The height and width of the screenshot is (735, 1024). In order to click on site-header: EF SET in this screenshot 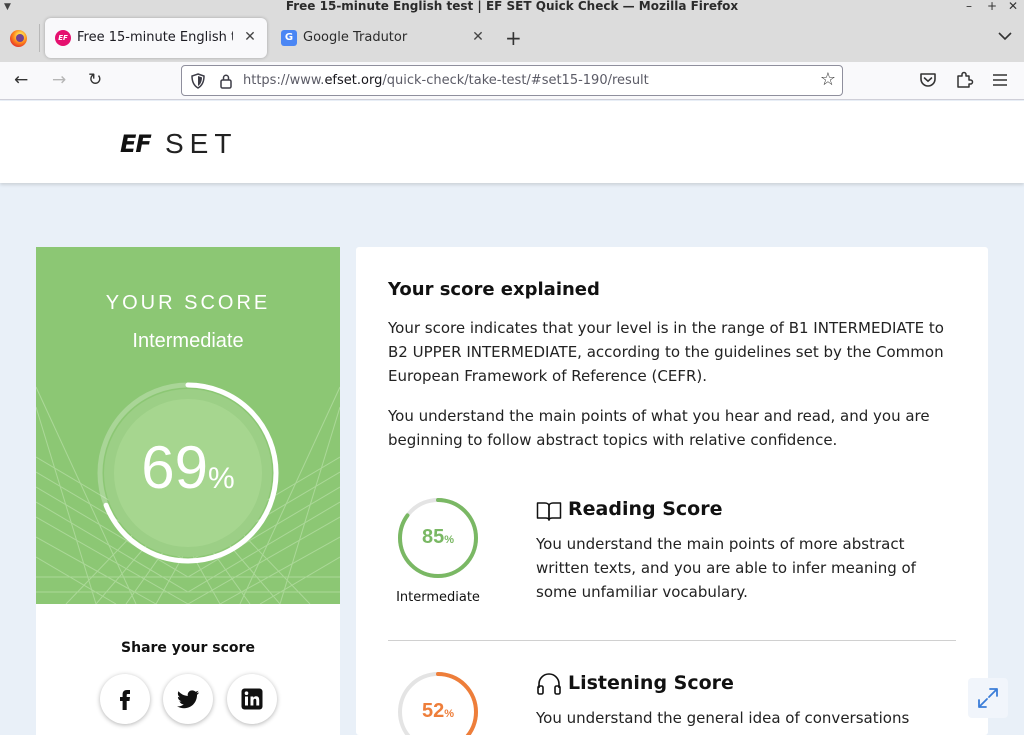, I will do `click(512, 142)`.